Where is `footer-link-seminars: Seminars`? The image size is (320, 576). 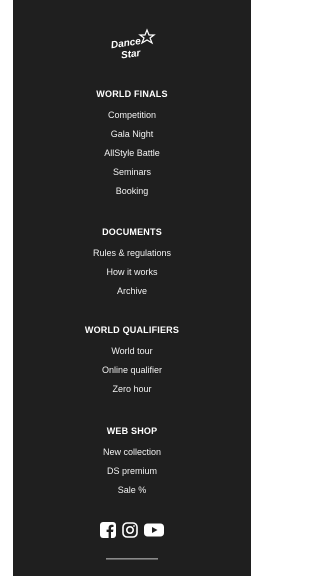 footer-link-seminars: Seminars is located at coordinates (132, 172).